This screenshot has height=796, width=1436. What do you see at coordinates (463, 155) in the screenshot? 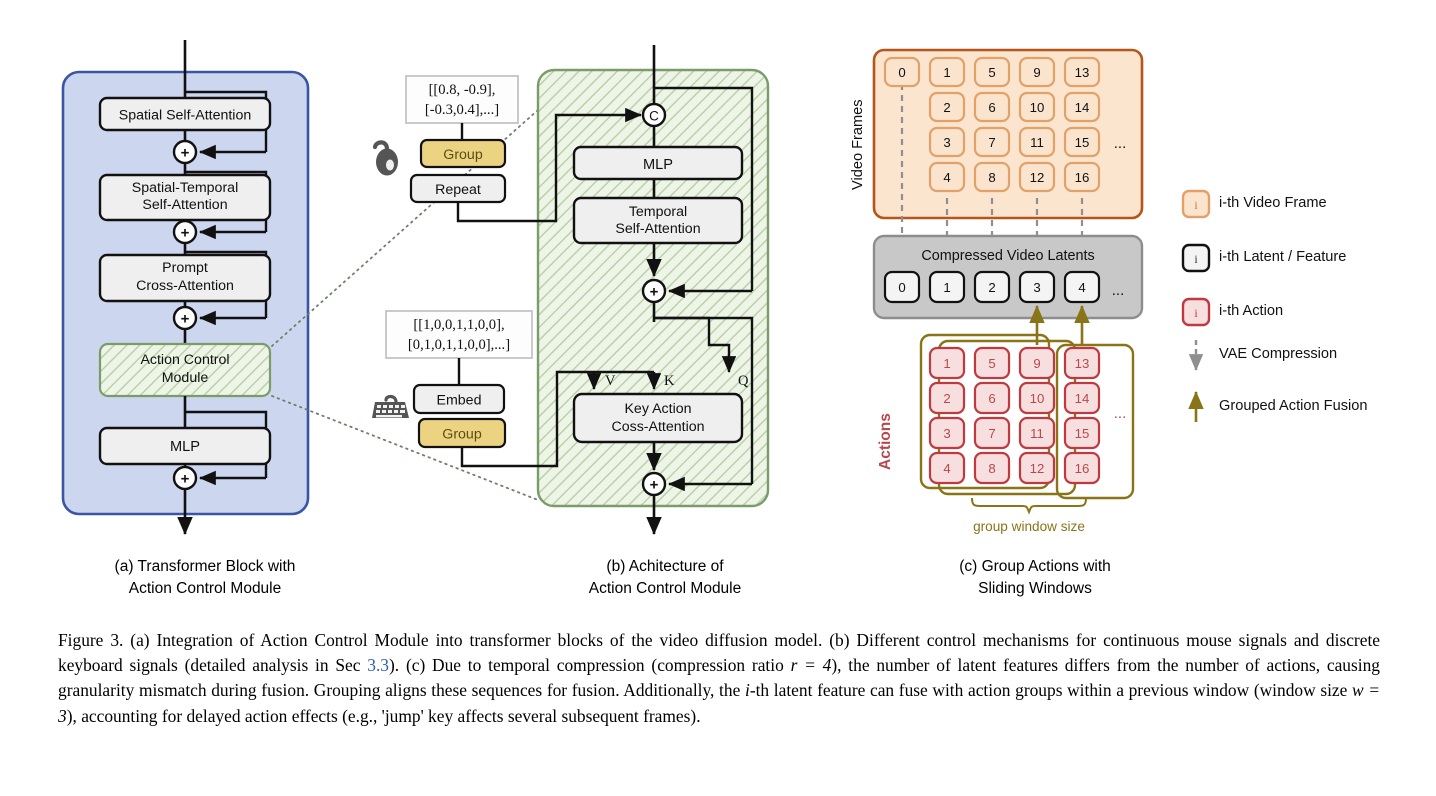
I see `mouse-group-label: Group` at bounding box center [463, 155].